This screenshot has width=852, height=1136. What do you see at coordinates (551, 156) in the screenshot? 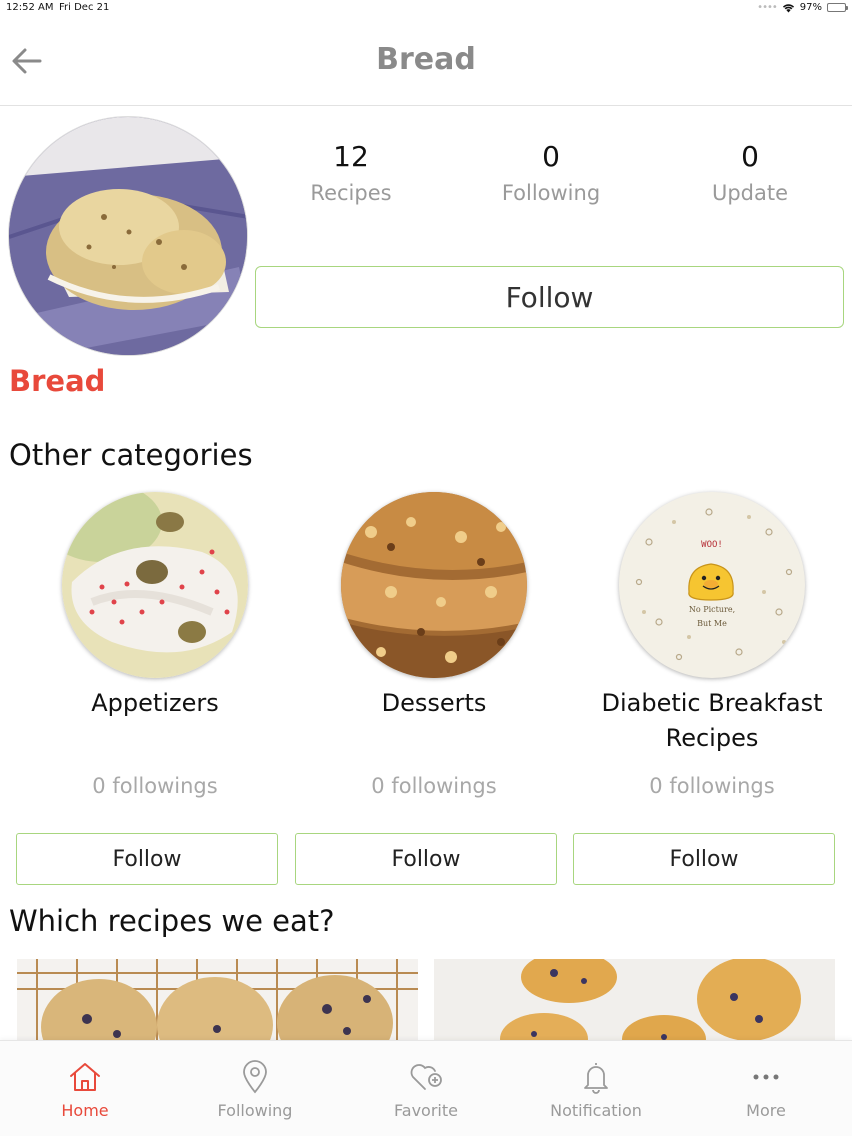
I see `stat-following-value: 0` at bounding box center [551, 156].